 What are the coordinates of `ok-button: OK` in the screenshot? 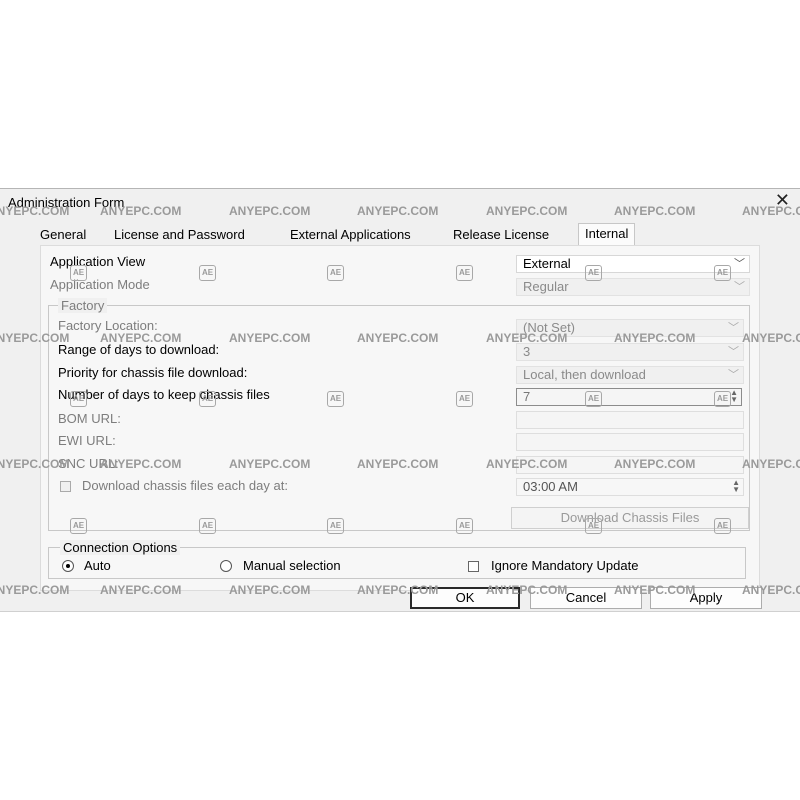 It's located at (465, 598).